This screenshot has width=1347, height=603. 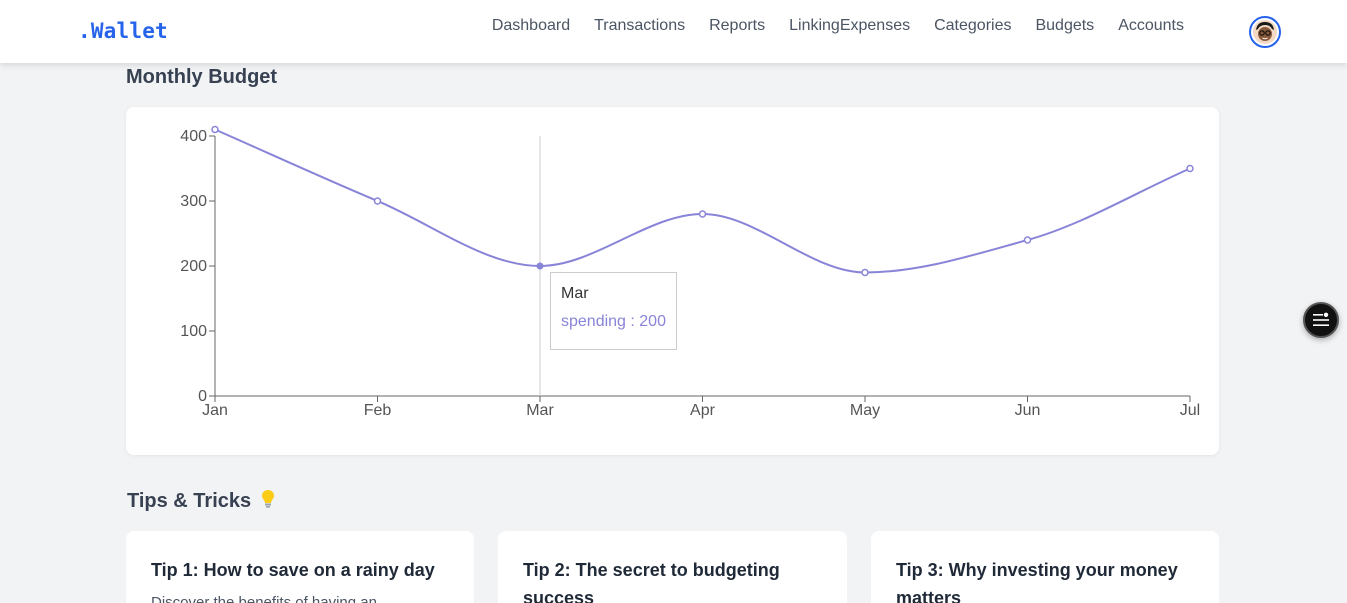 I want to click on chart-tooltip: Mar spending : 200, so click(x=613, y=311).